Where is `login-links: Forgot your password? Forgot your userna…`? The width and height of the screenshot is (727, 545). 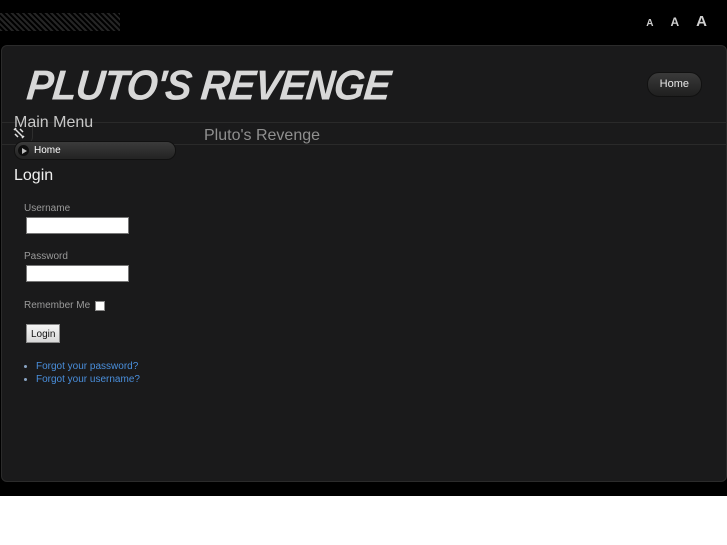 login-links: Forgot your password? Forgot your userna… is located at coordinates (95, 373).